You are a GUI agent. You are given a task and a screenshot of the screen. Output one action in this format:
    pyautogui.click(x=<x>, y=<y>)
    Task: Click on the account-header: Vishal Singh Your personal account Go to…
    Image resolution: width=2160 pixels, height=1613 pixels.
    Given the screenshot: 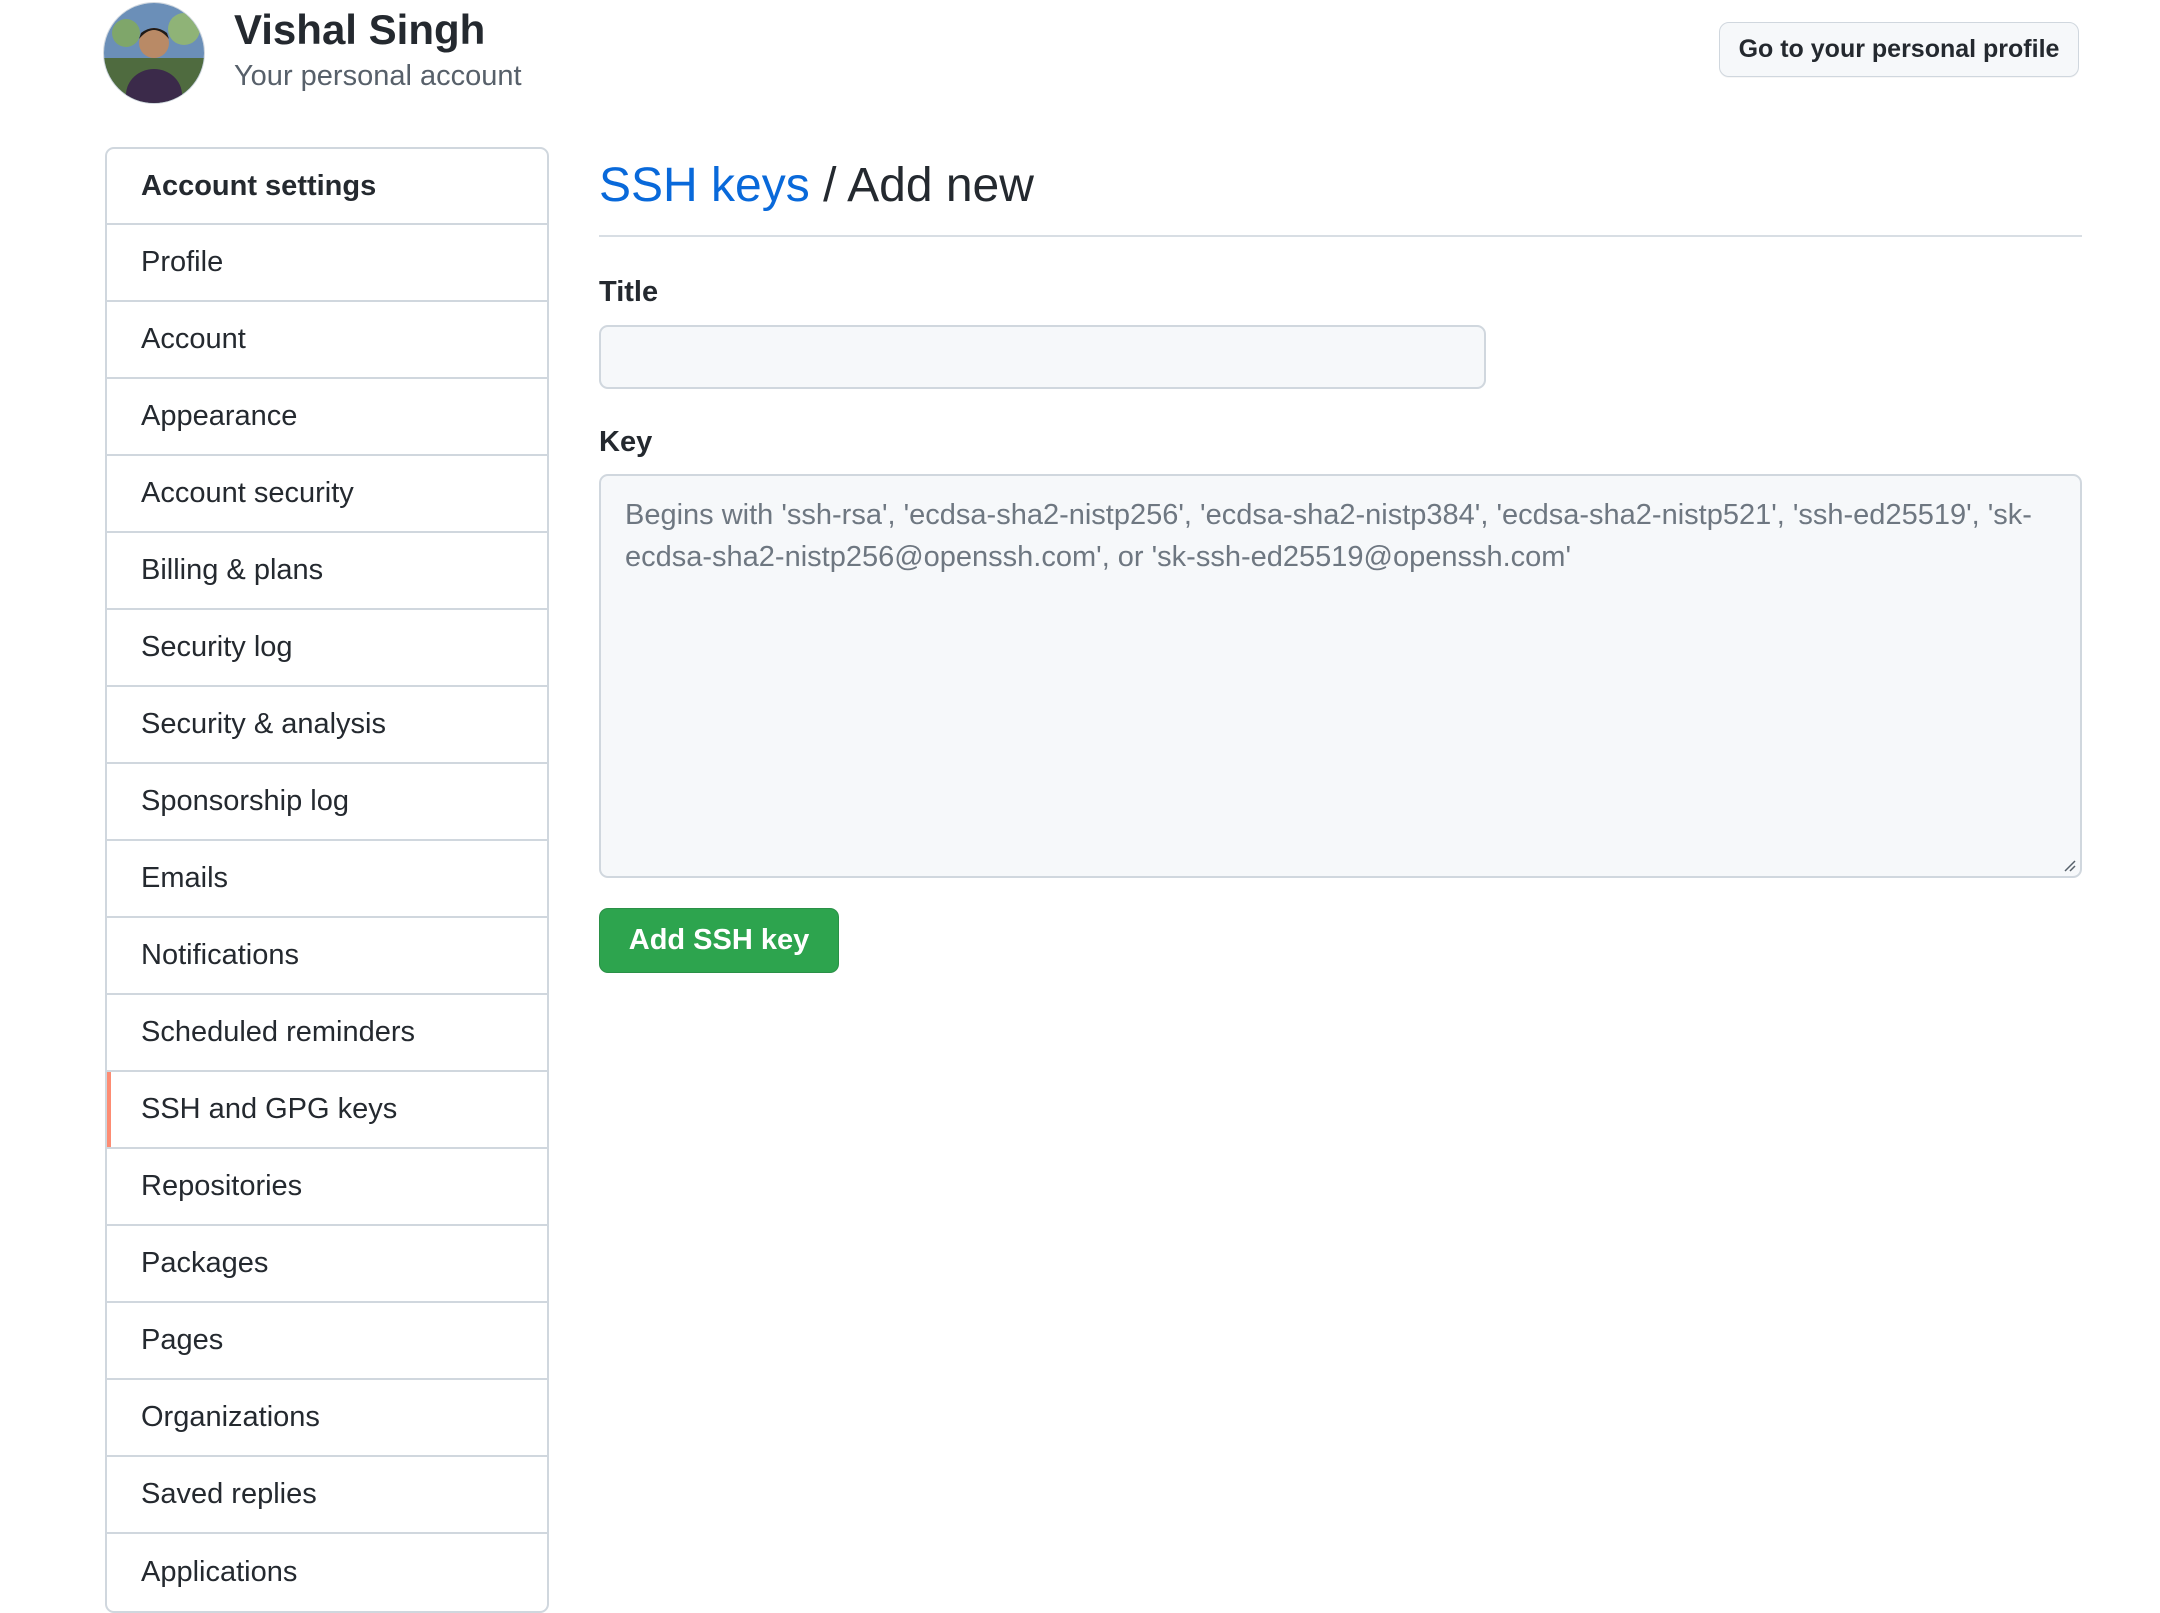 What is the action you would take?
    pyautogui.click(x=1093, y=55)
    